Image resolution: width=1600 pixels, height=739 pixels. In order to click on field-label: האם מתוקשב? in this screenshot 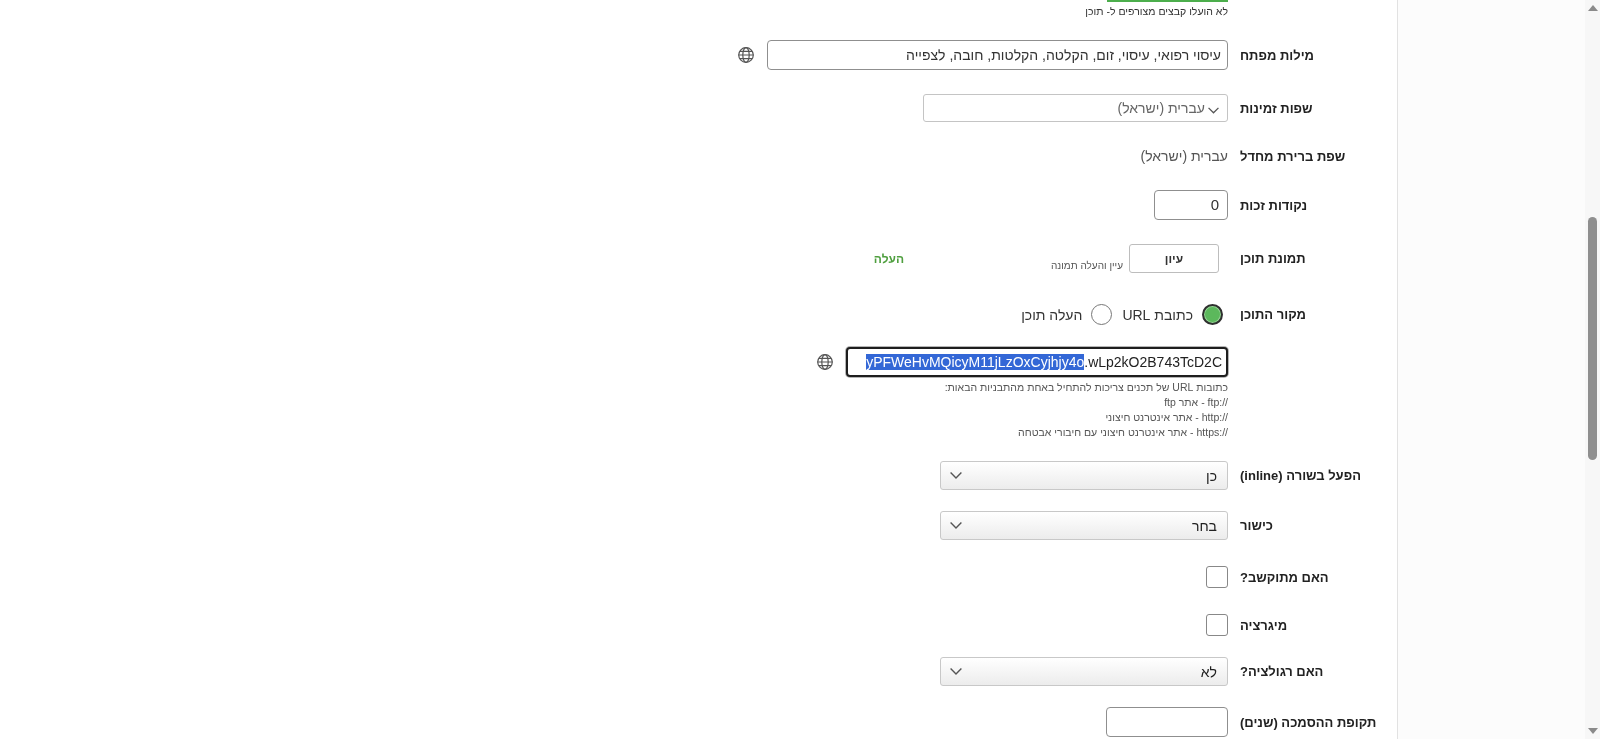, I will do `click(1285, 577)`.